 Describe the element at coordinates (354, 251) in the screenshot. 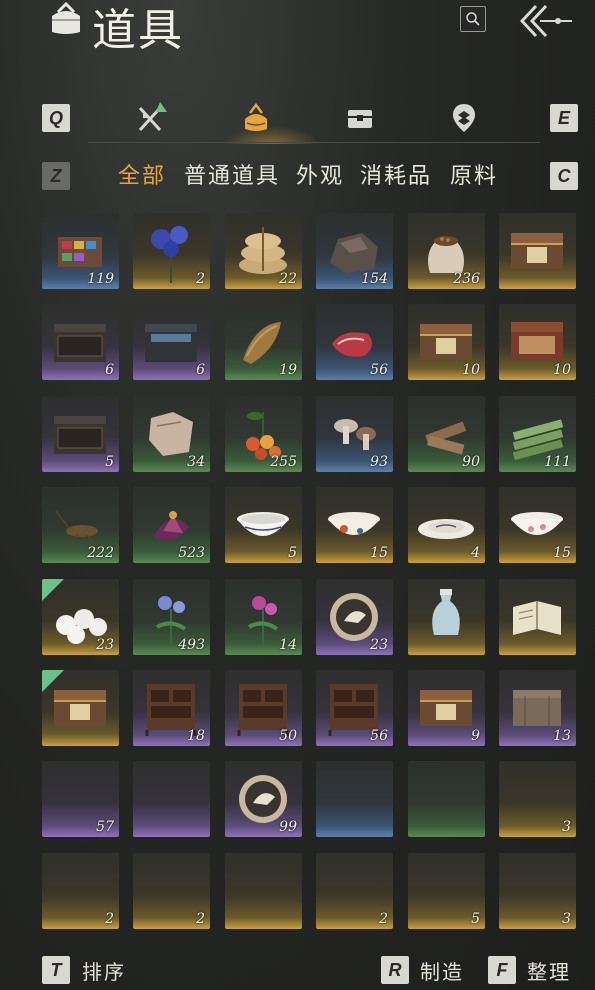

I see `inventory-slot: 154` at that location.